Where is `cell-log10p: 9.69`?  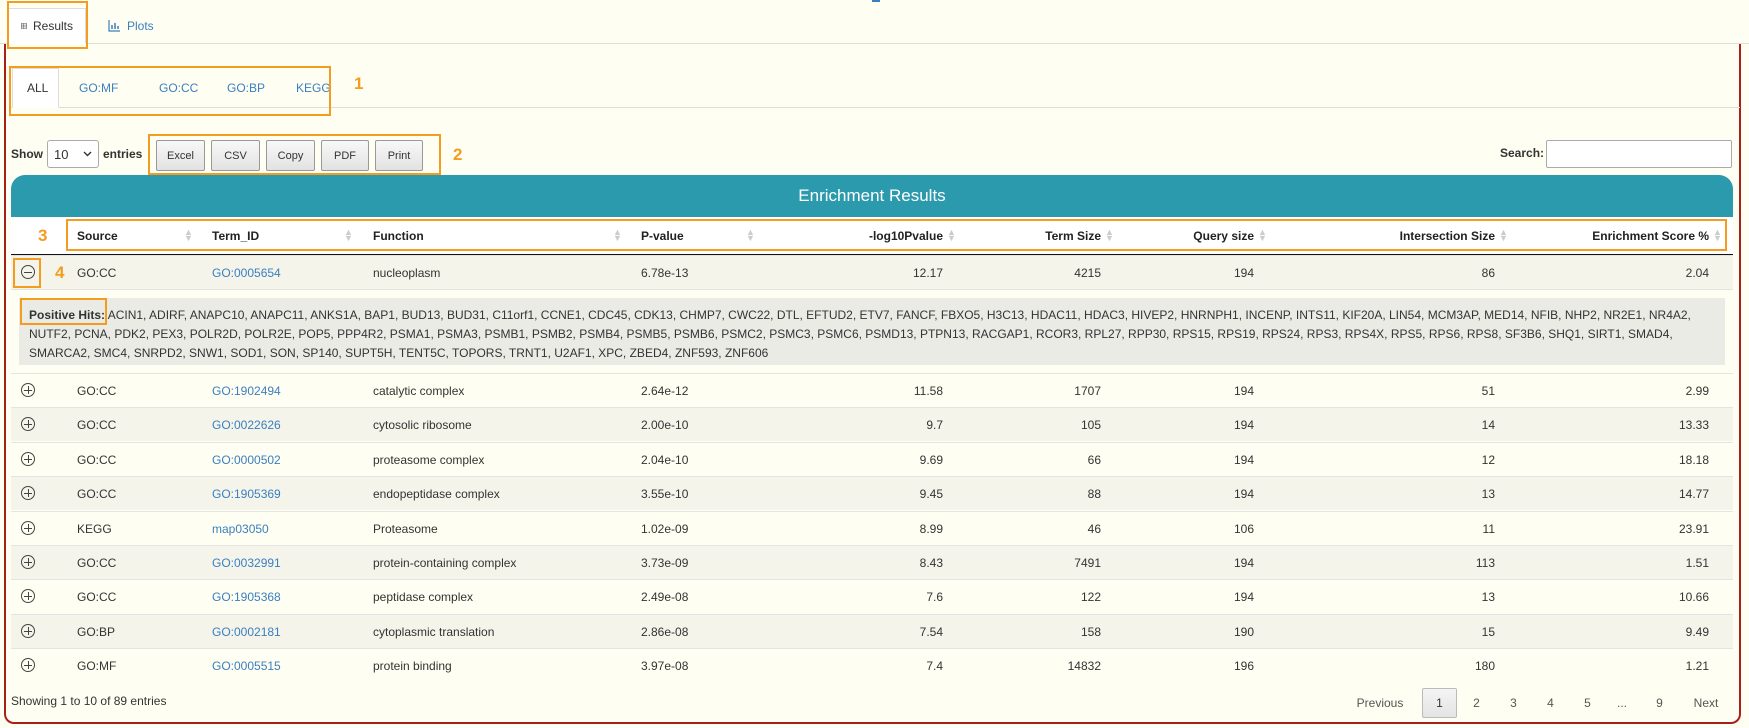
cell-log10p: 9.69 is located at coordinates (931, 460).